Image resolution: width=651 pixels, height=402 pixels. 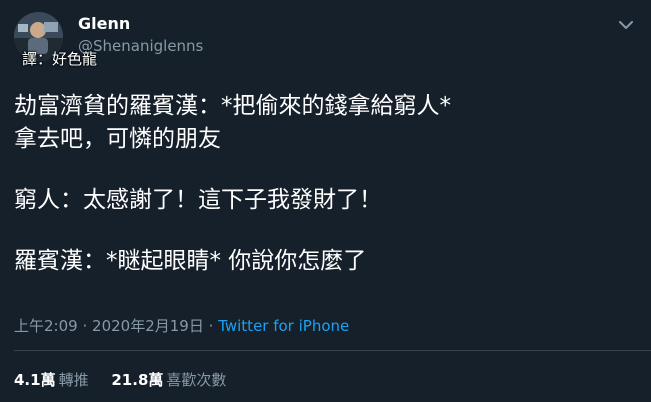 I want to click on tweet-metadata: 上午2:09 · 2020年2月19日 · Twitter for iPhone, so click(x=181, y=326).